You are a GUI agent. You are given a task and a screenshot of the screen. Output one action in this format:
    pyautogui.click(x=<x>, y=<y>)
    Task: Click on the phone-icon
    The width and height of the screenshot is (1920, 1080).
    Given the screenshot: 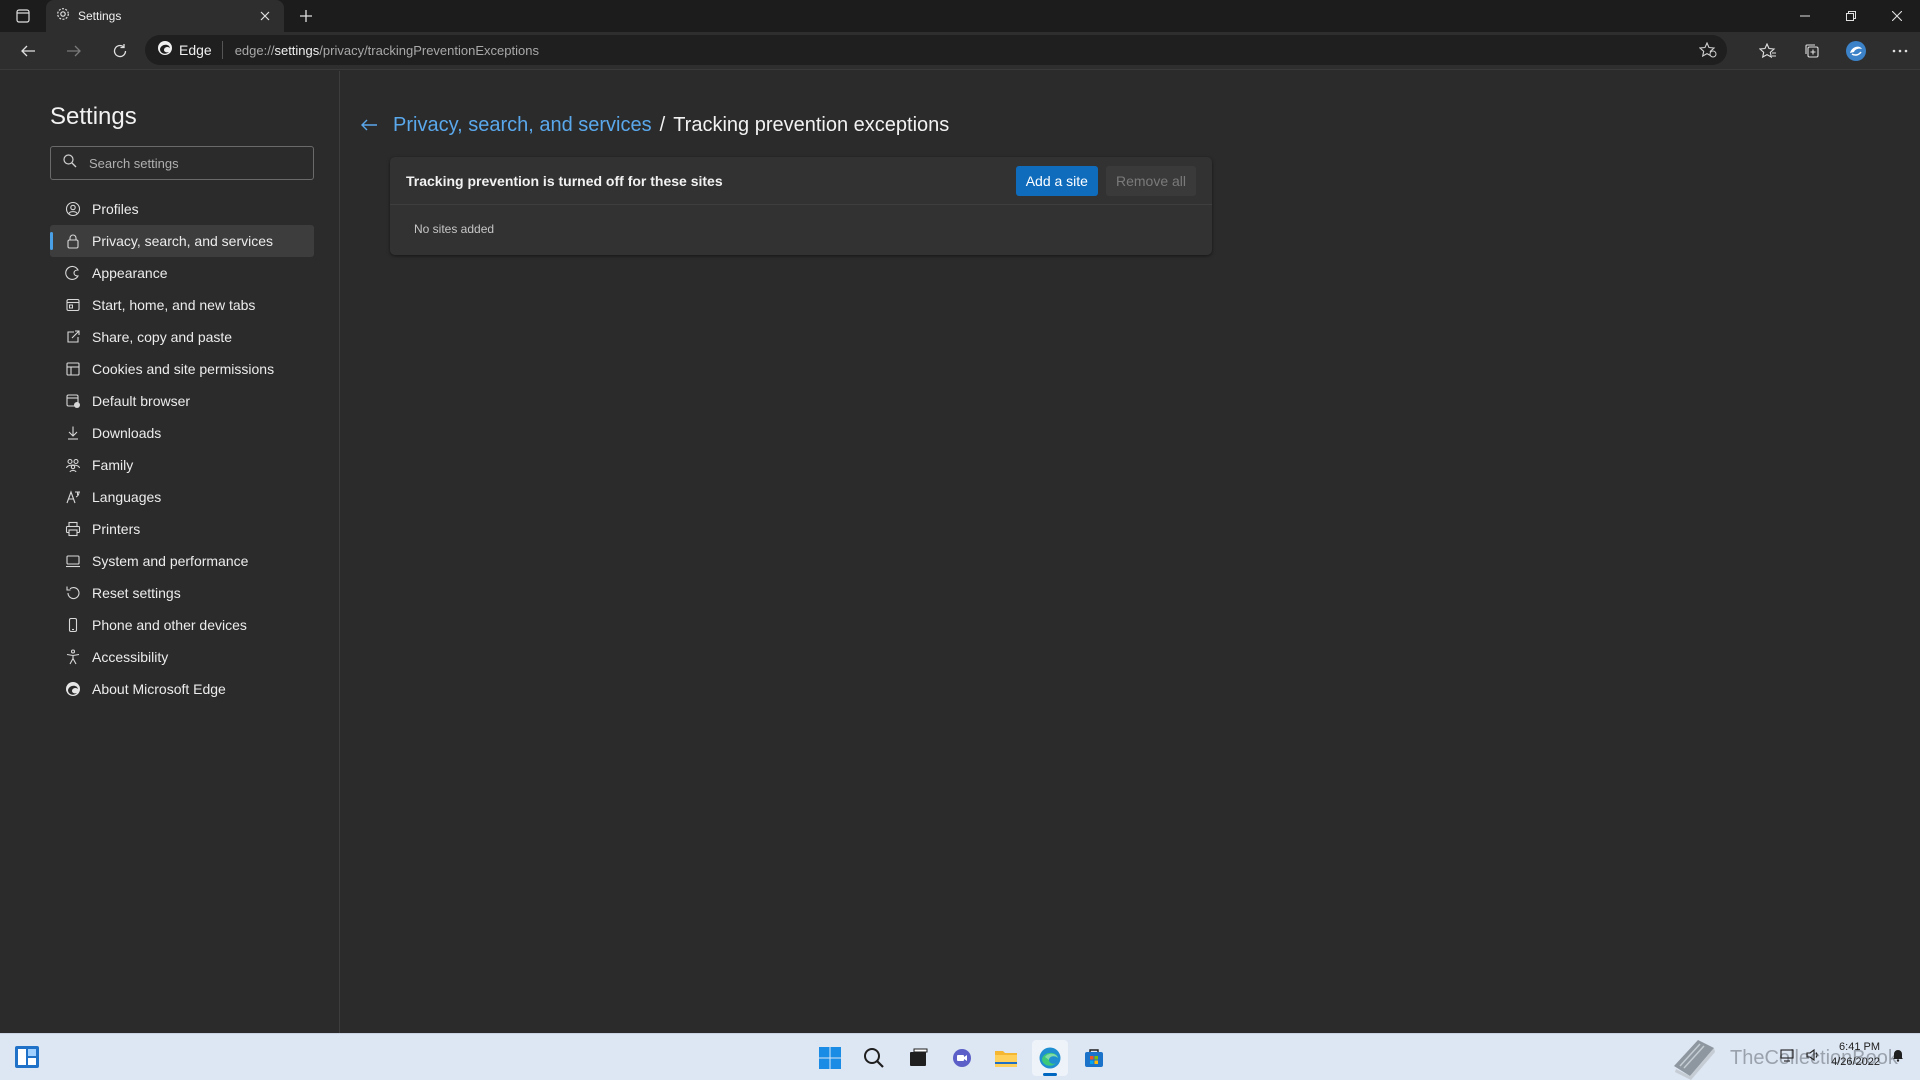 What is the action you would take?
    pyautogui.click(x=73, y=625)
    